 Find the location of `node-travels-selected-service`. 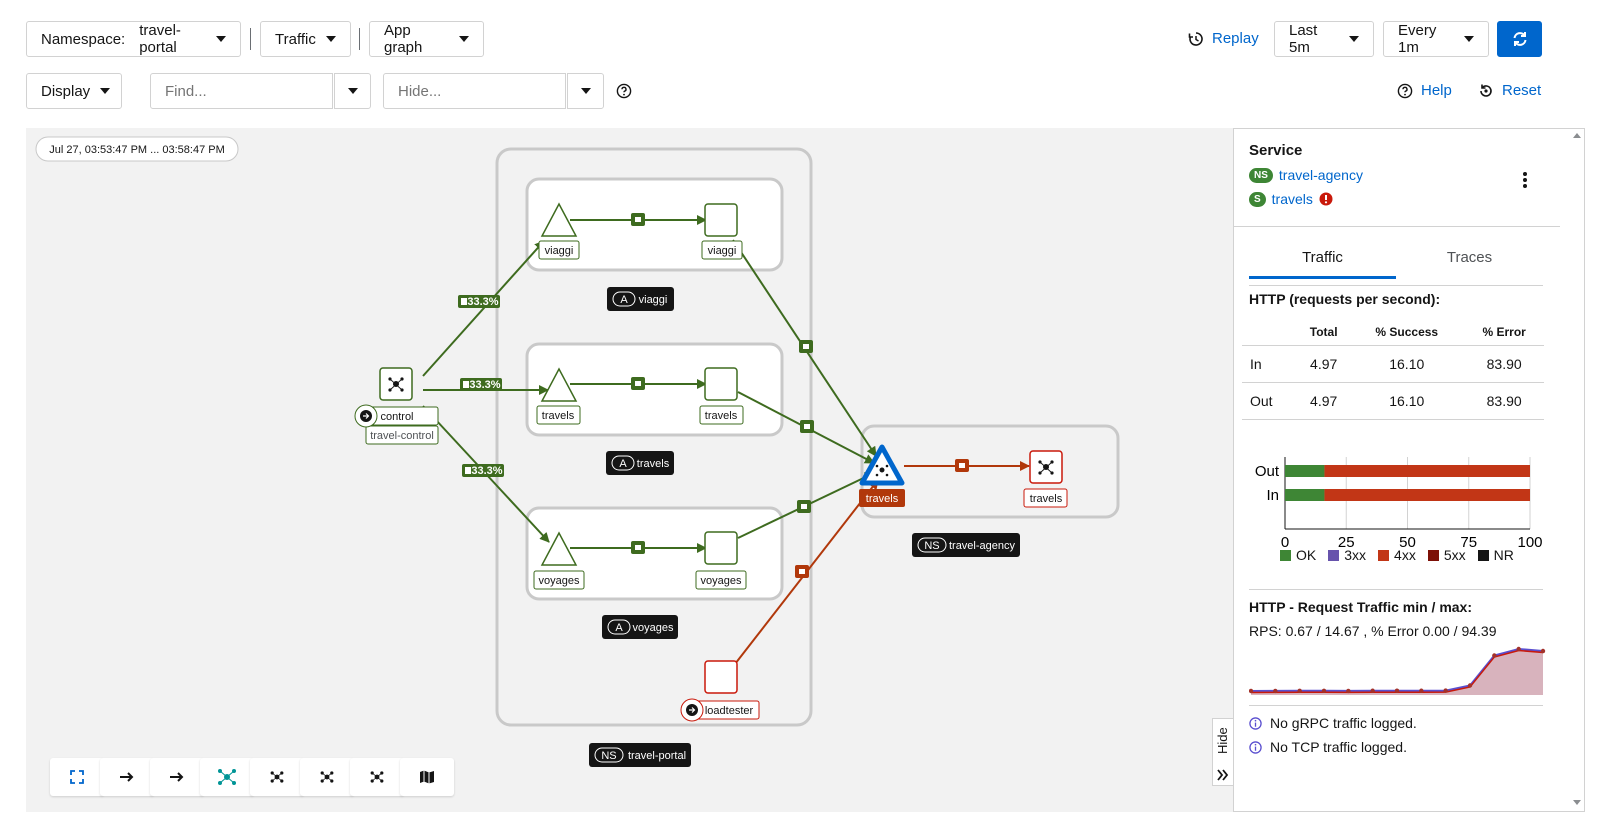

node-travels-selected-service is located at coordinates (882, 465).